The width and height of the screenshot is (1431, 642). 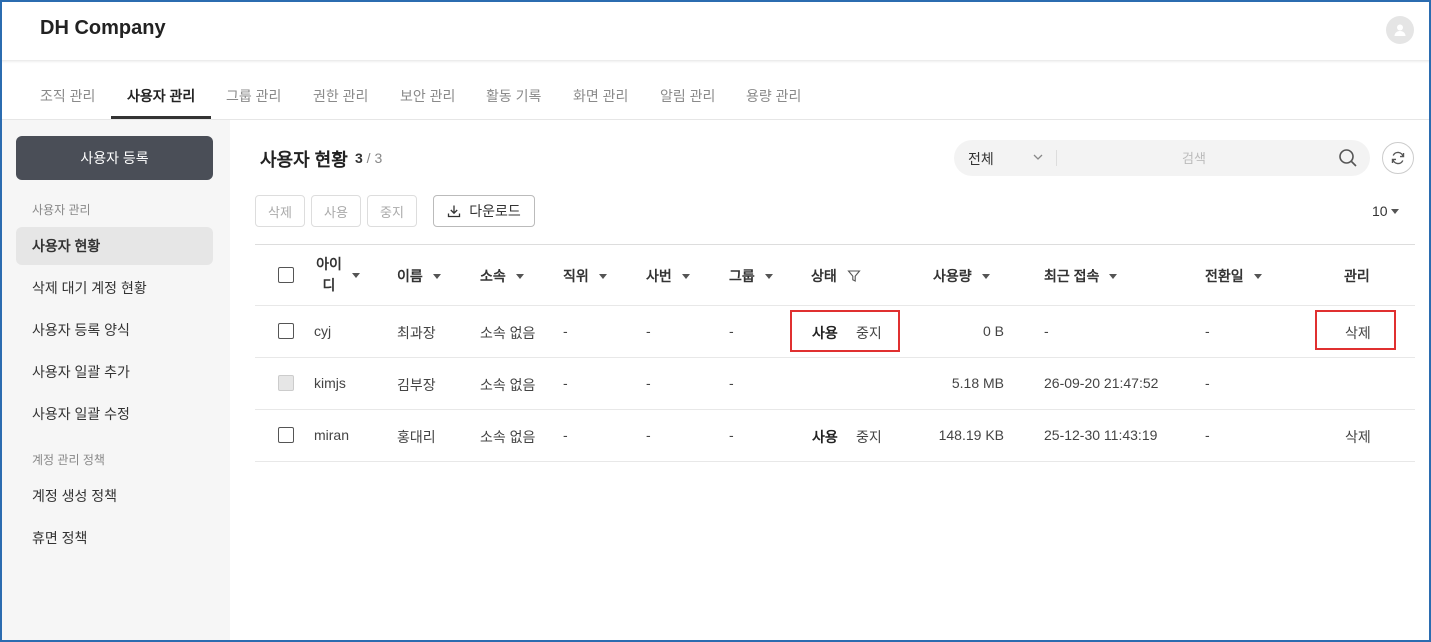 What do you see at coordinates (1355, 330) in the screenshot?
I see `highlight-box-delete` at bounding box center [1355, 330].